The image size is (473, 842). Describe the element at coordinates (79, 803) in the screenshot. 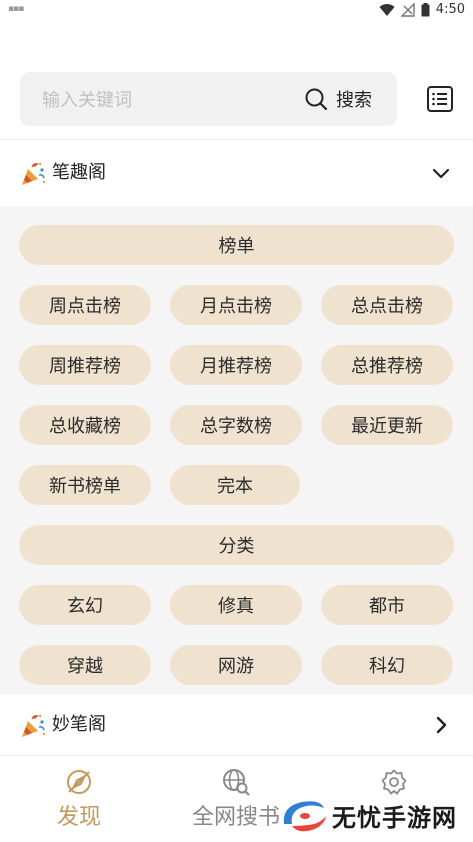

I see `nav-discover: 发现` at that location.